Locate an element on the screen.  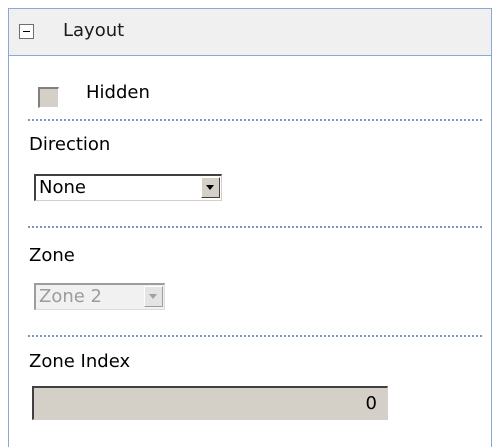
section-title: Layout is located at coordinates (94, 30).